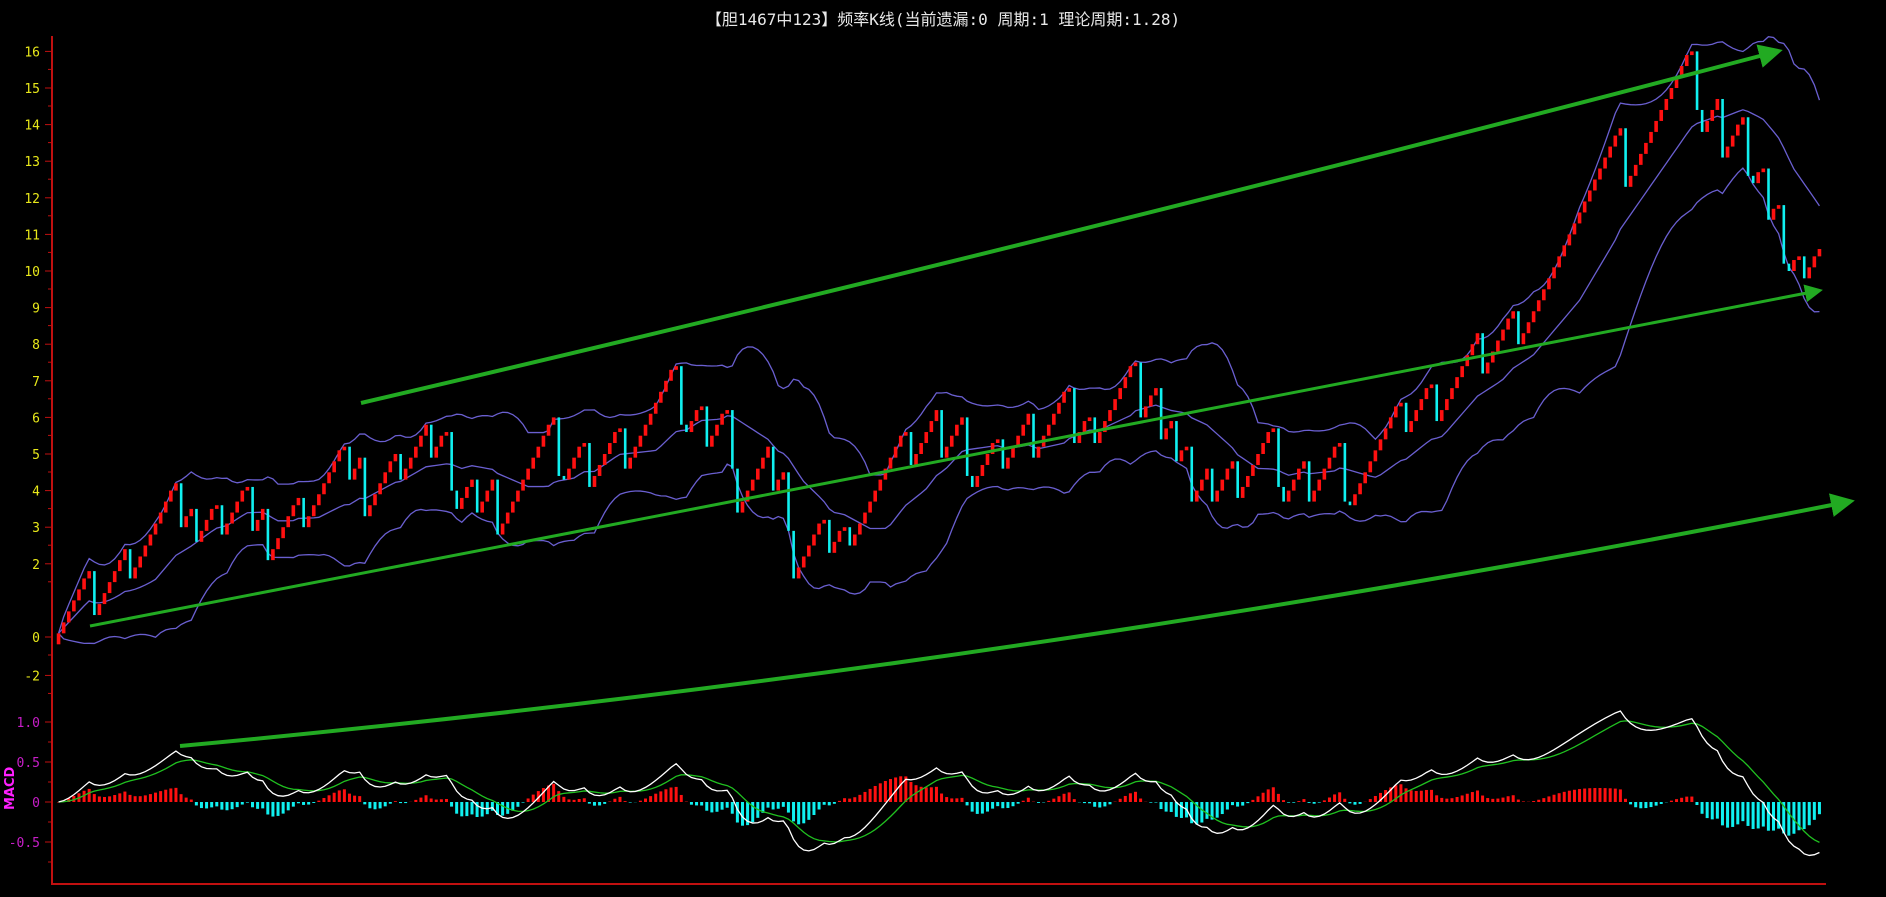  I want to click on price-tick-label: 2, so click(36, 565).